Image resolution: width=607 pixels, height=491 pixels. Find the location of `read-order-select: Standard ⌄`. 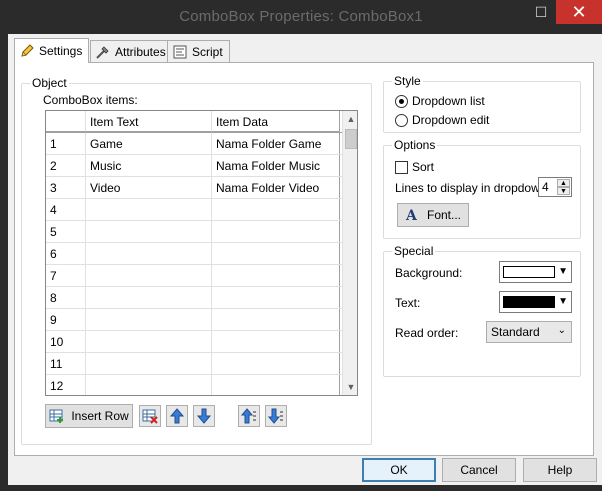

read-order-select: Standard ⌄ is located at coordinates (529, 332).